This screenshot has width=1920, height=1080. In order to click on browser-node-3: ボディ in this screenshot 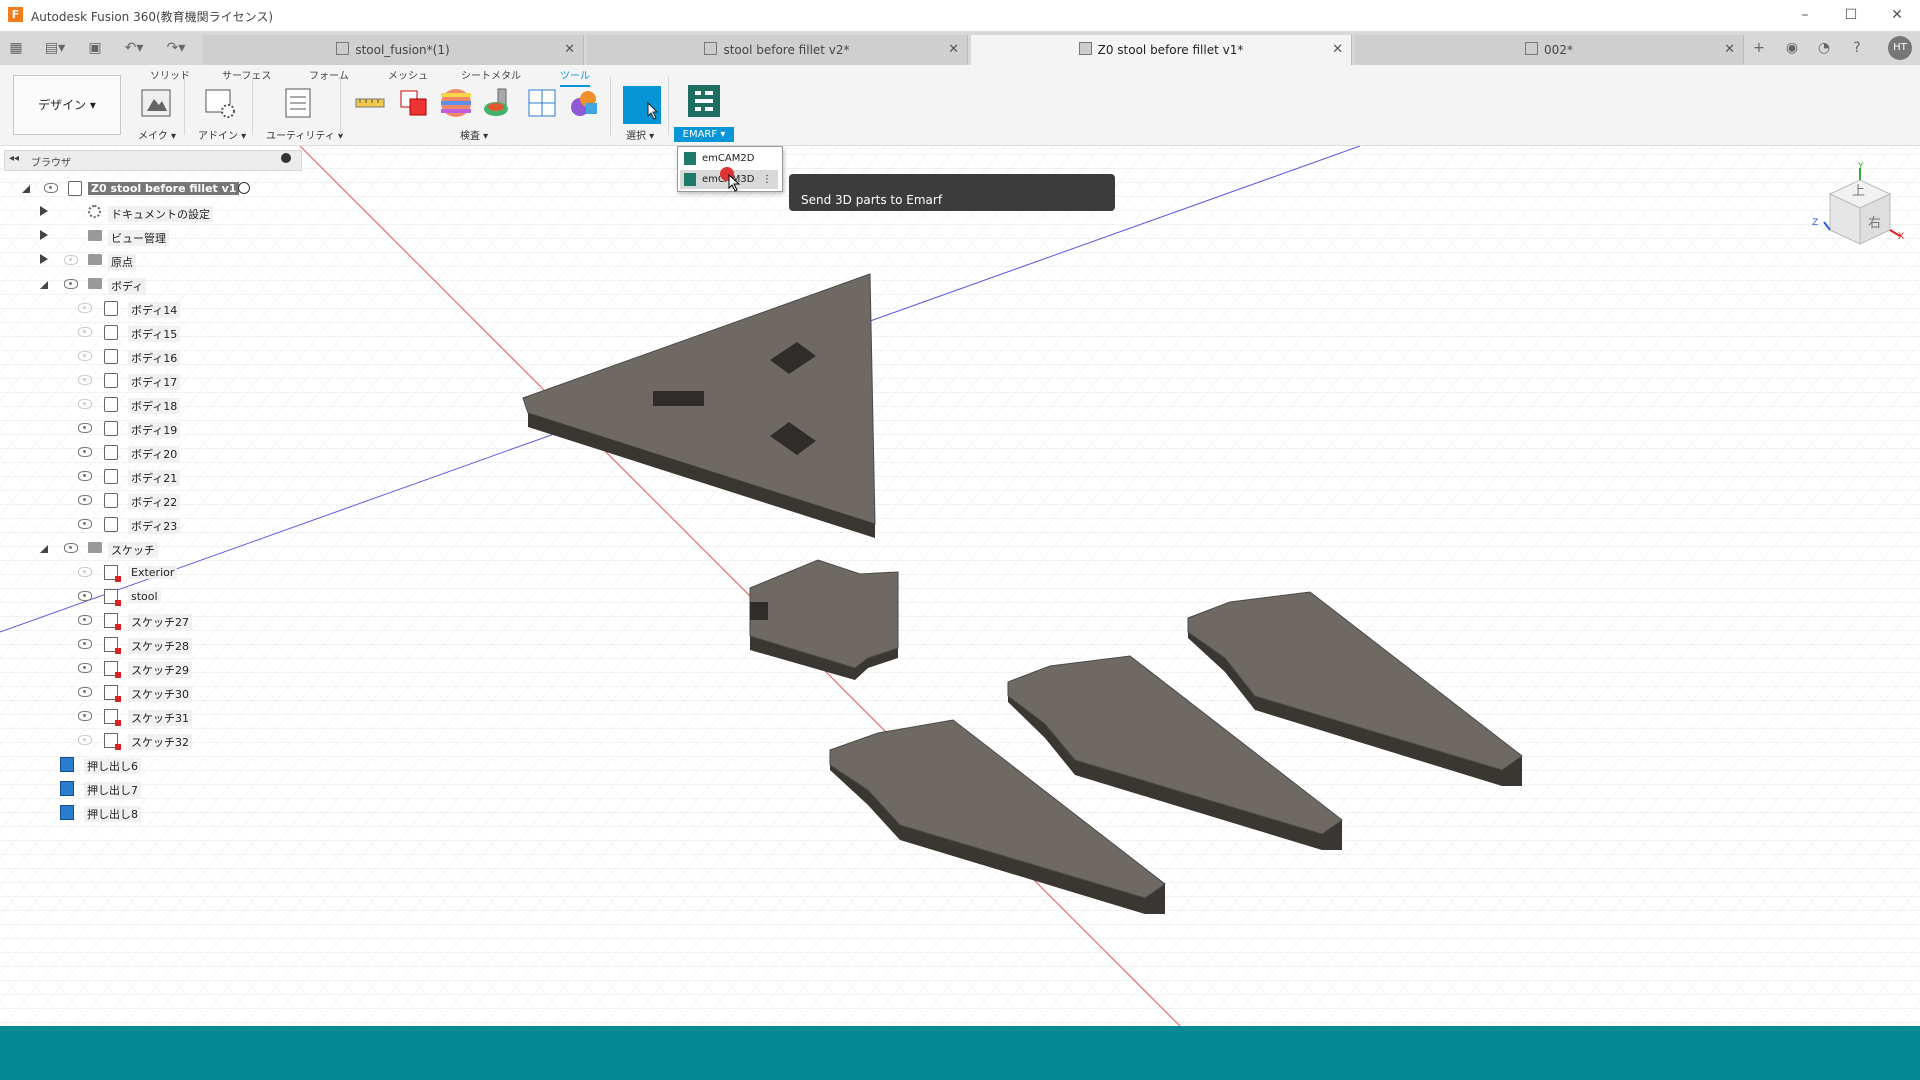, I will do `click(150, 285)`.